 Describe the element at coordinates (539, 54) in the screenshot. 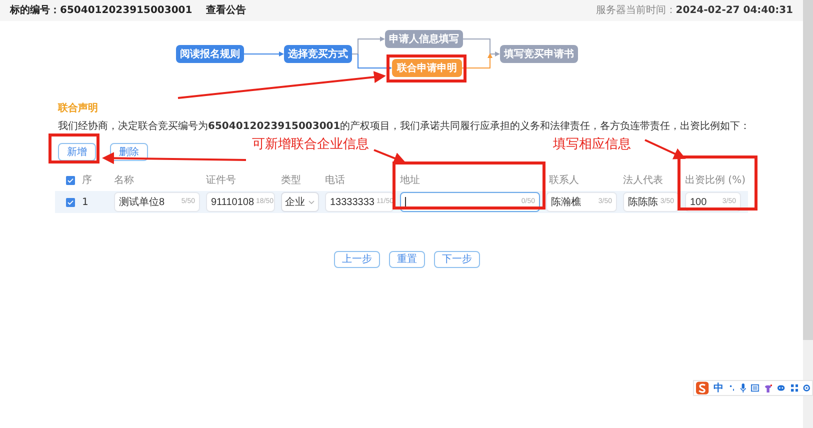

I see `flow-step: 填写竞买申请书` at that location.